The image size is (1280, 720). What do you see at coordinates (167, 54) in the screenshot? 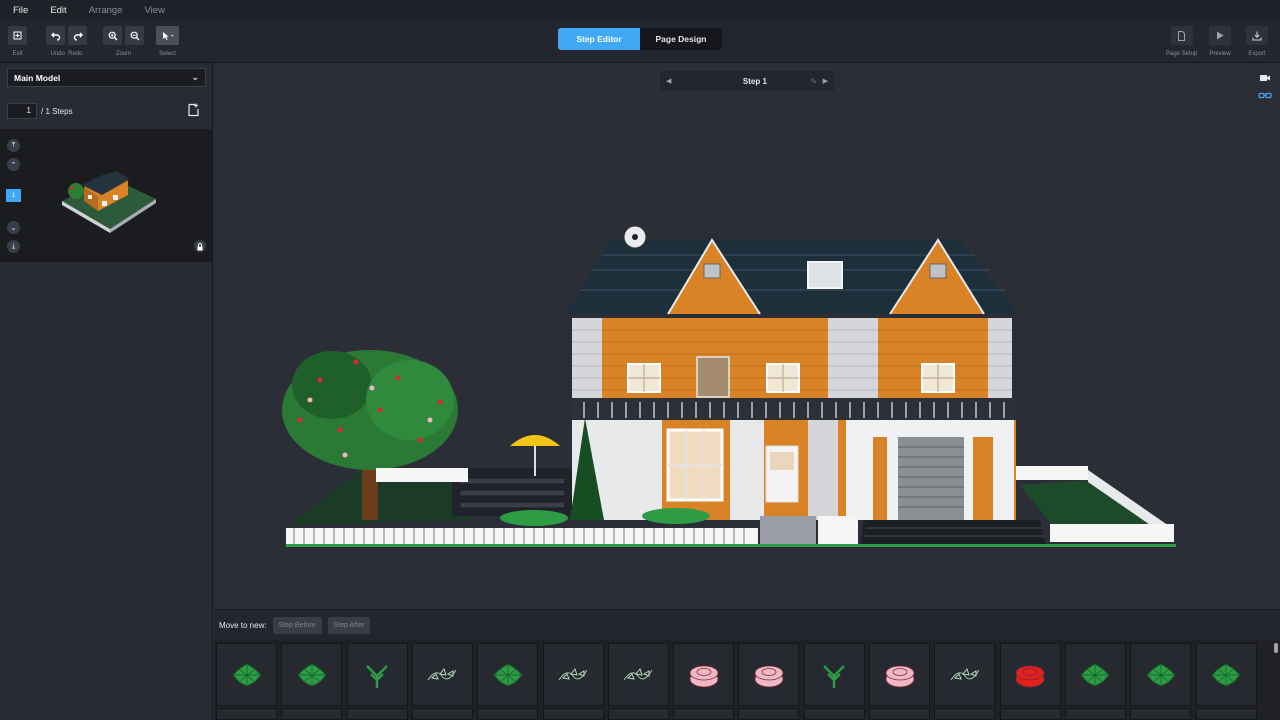
I see `select-label: Select` at bounding box center [167, 54].